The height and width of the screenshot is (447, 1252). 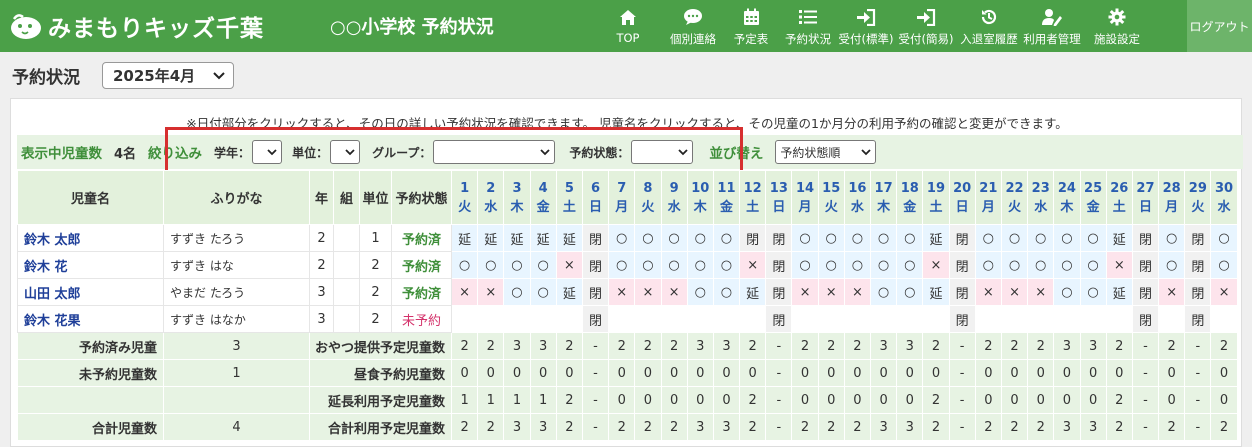 I want to click on day-header: 7月, so click(x=622, y=197).